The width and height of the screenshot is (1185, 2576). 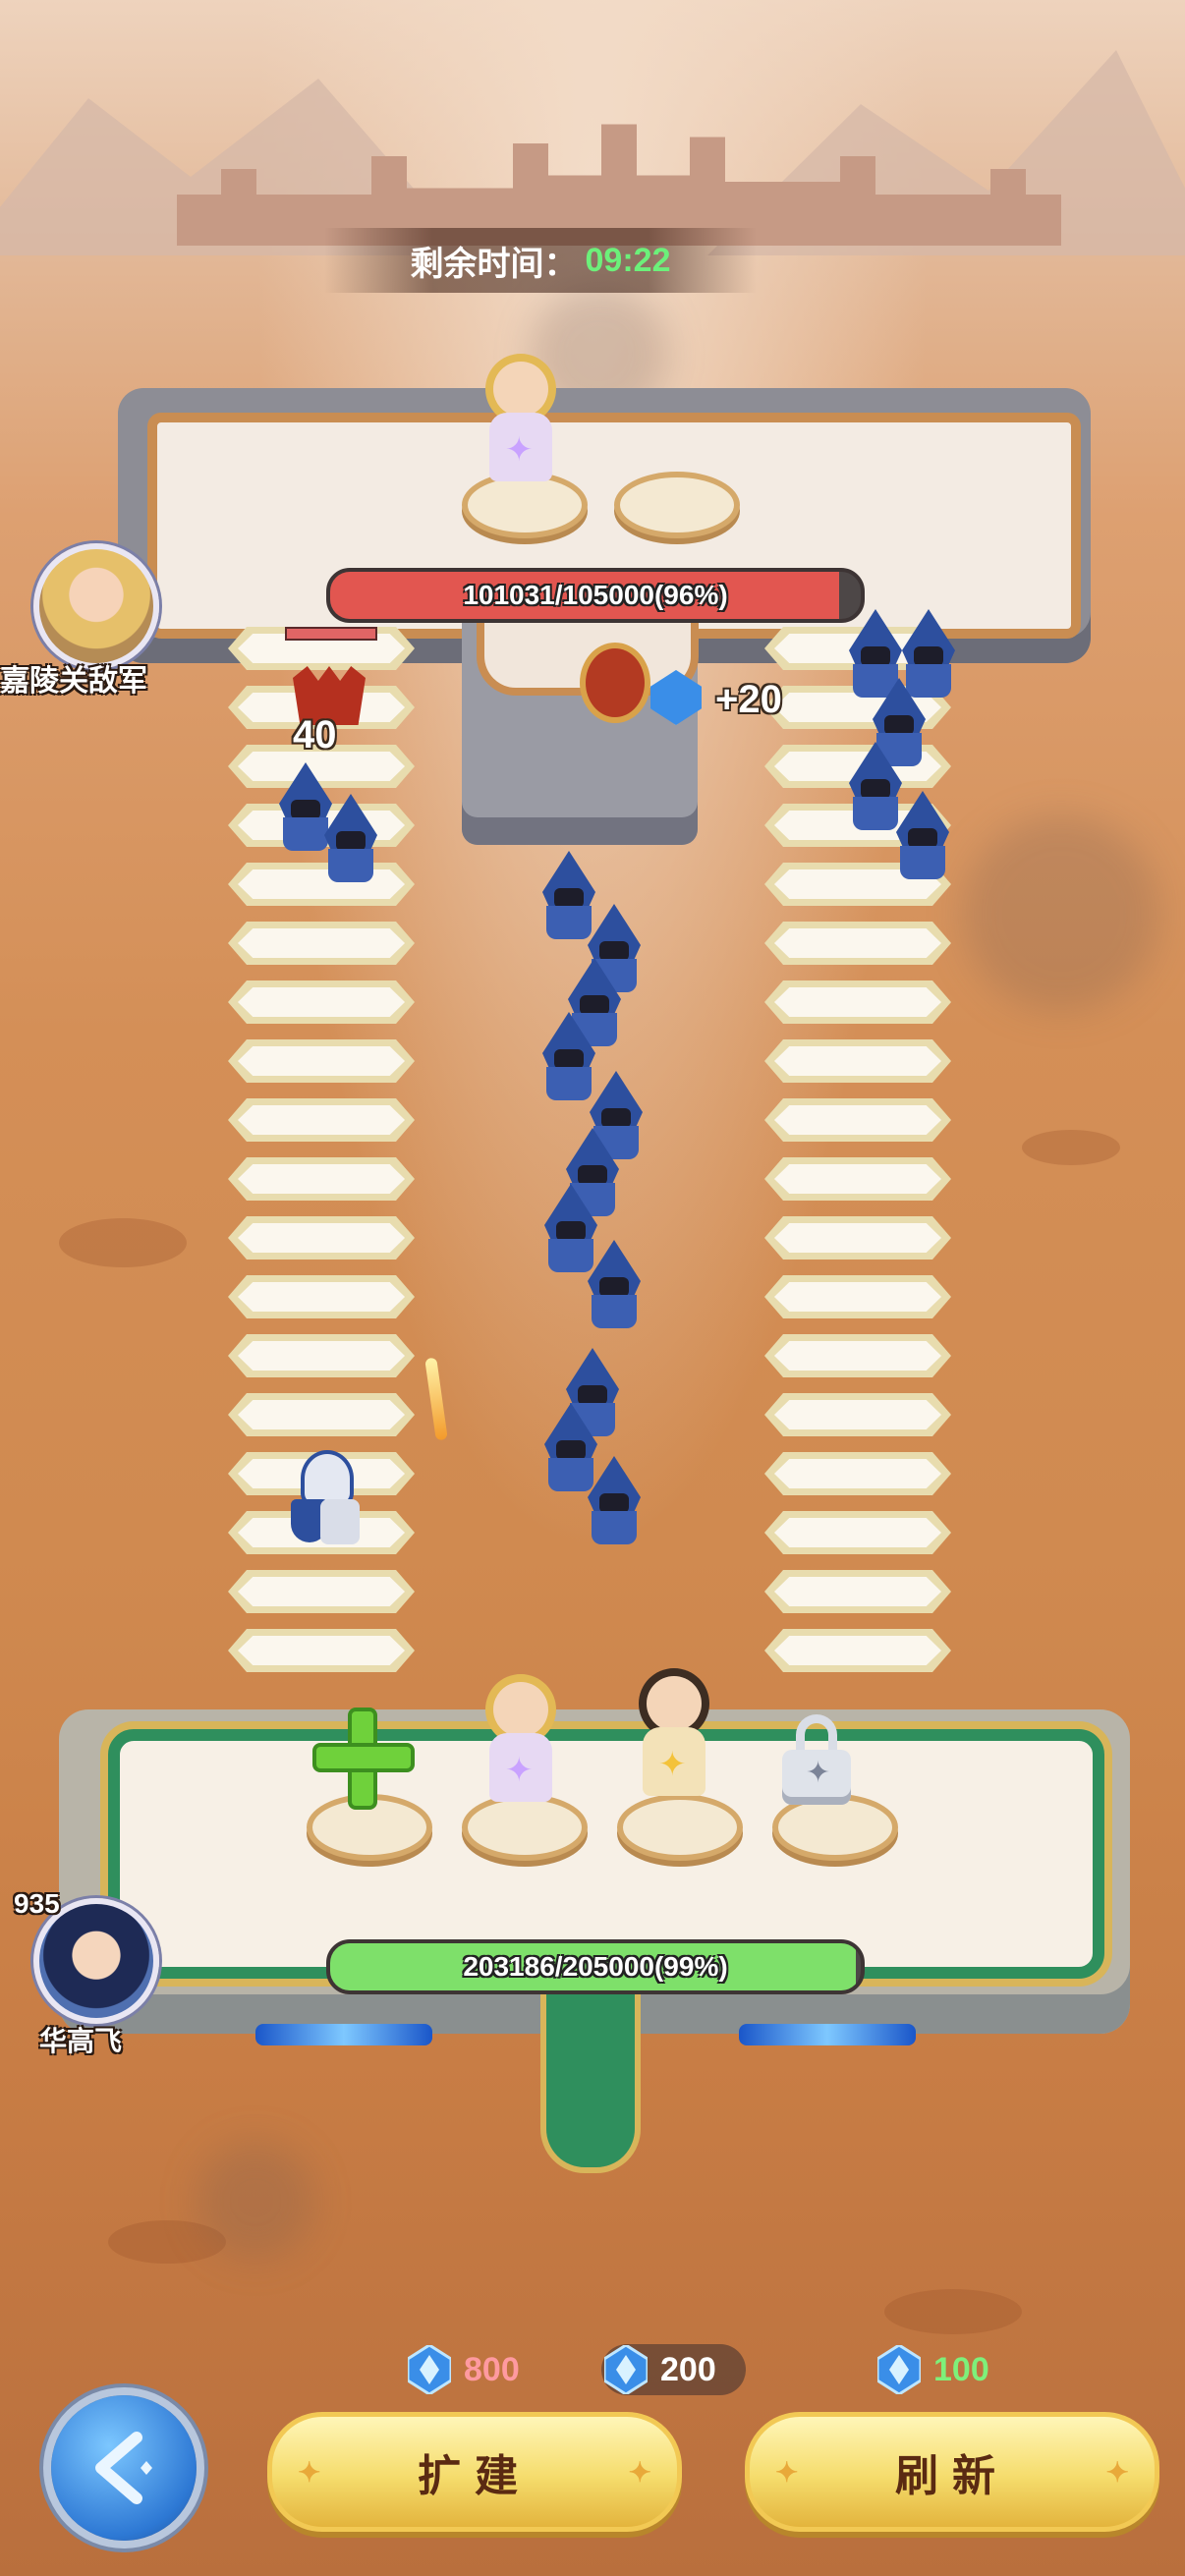 I want to click on enemy-hp-text: 101031/105000(96%), so click(x=596, y=595).